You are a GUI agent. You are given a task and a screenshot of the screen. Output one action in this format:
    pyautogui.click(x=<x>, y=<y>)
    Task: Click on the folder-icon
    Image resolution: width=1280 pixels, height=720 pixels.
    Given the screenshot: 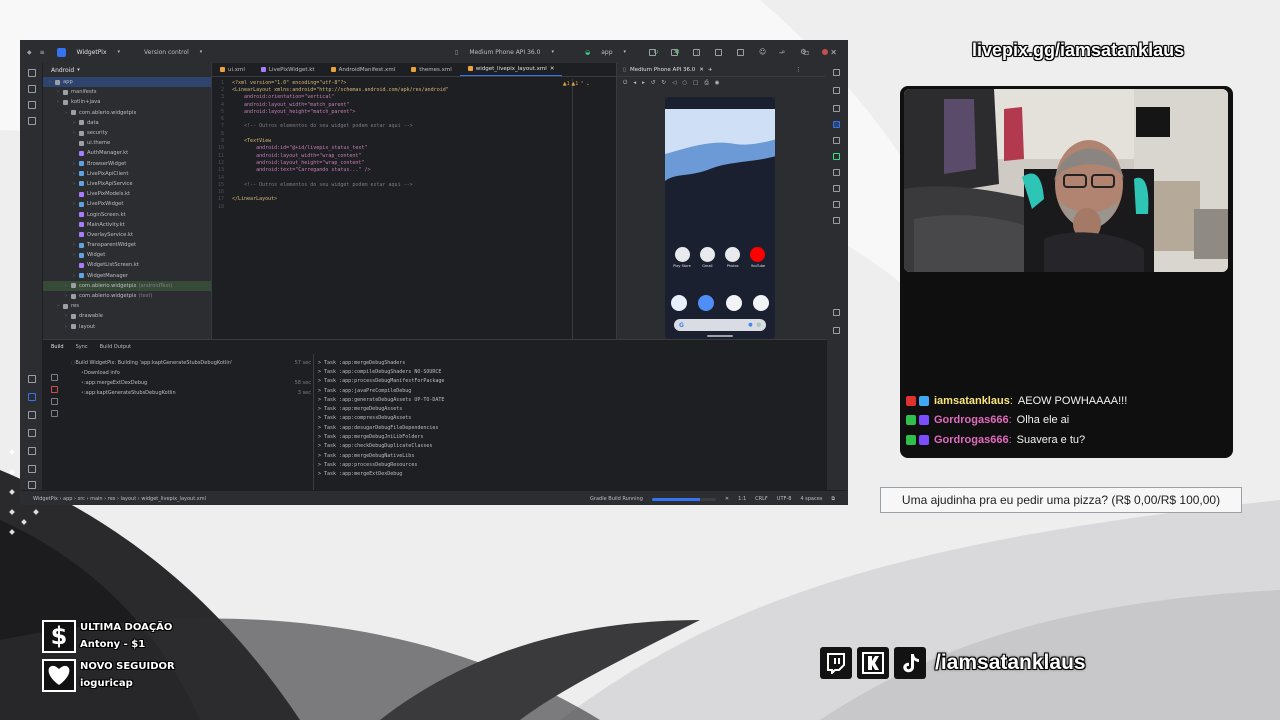 What is the action you would take?
    pyautogui.click(x=32, y=73)
    